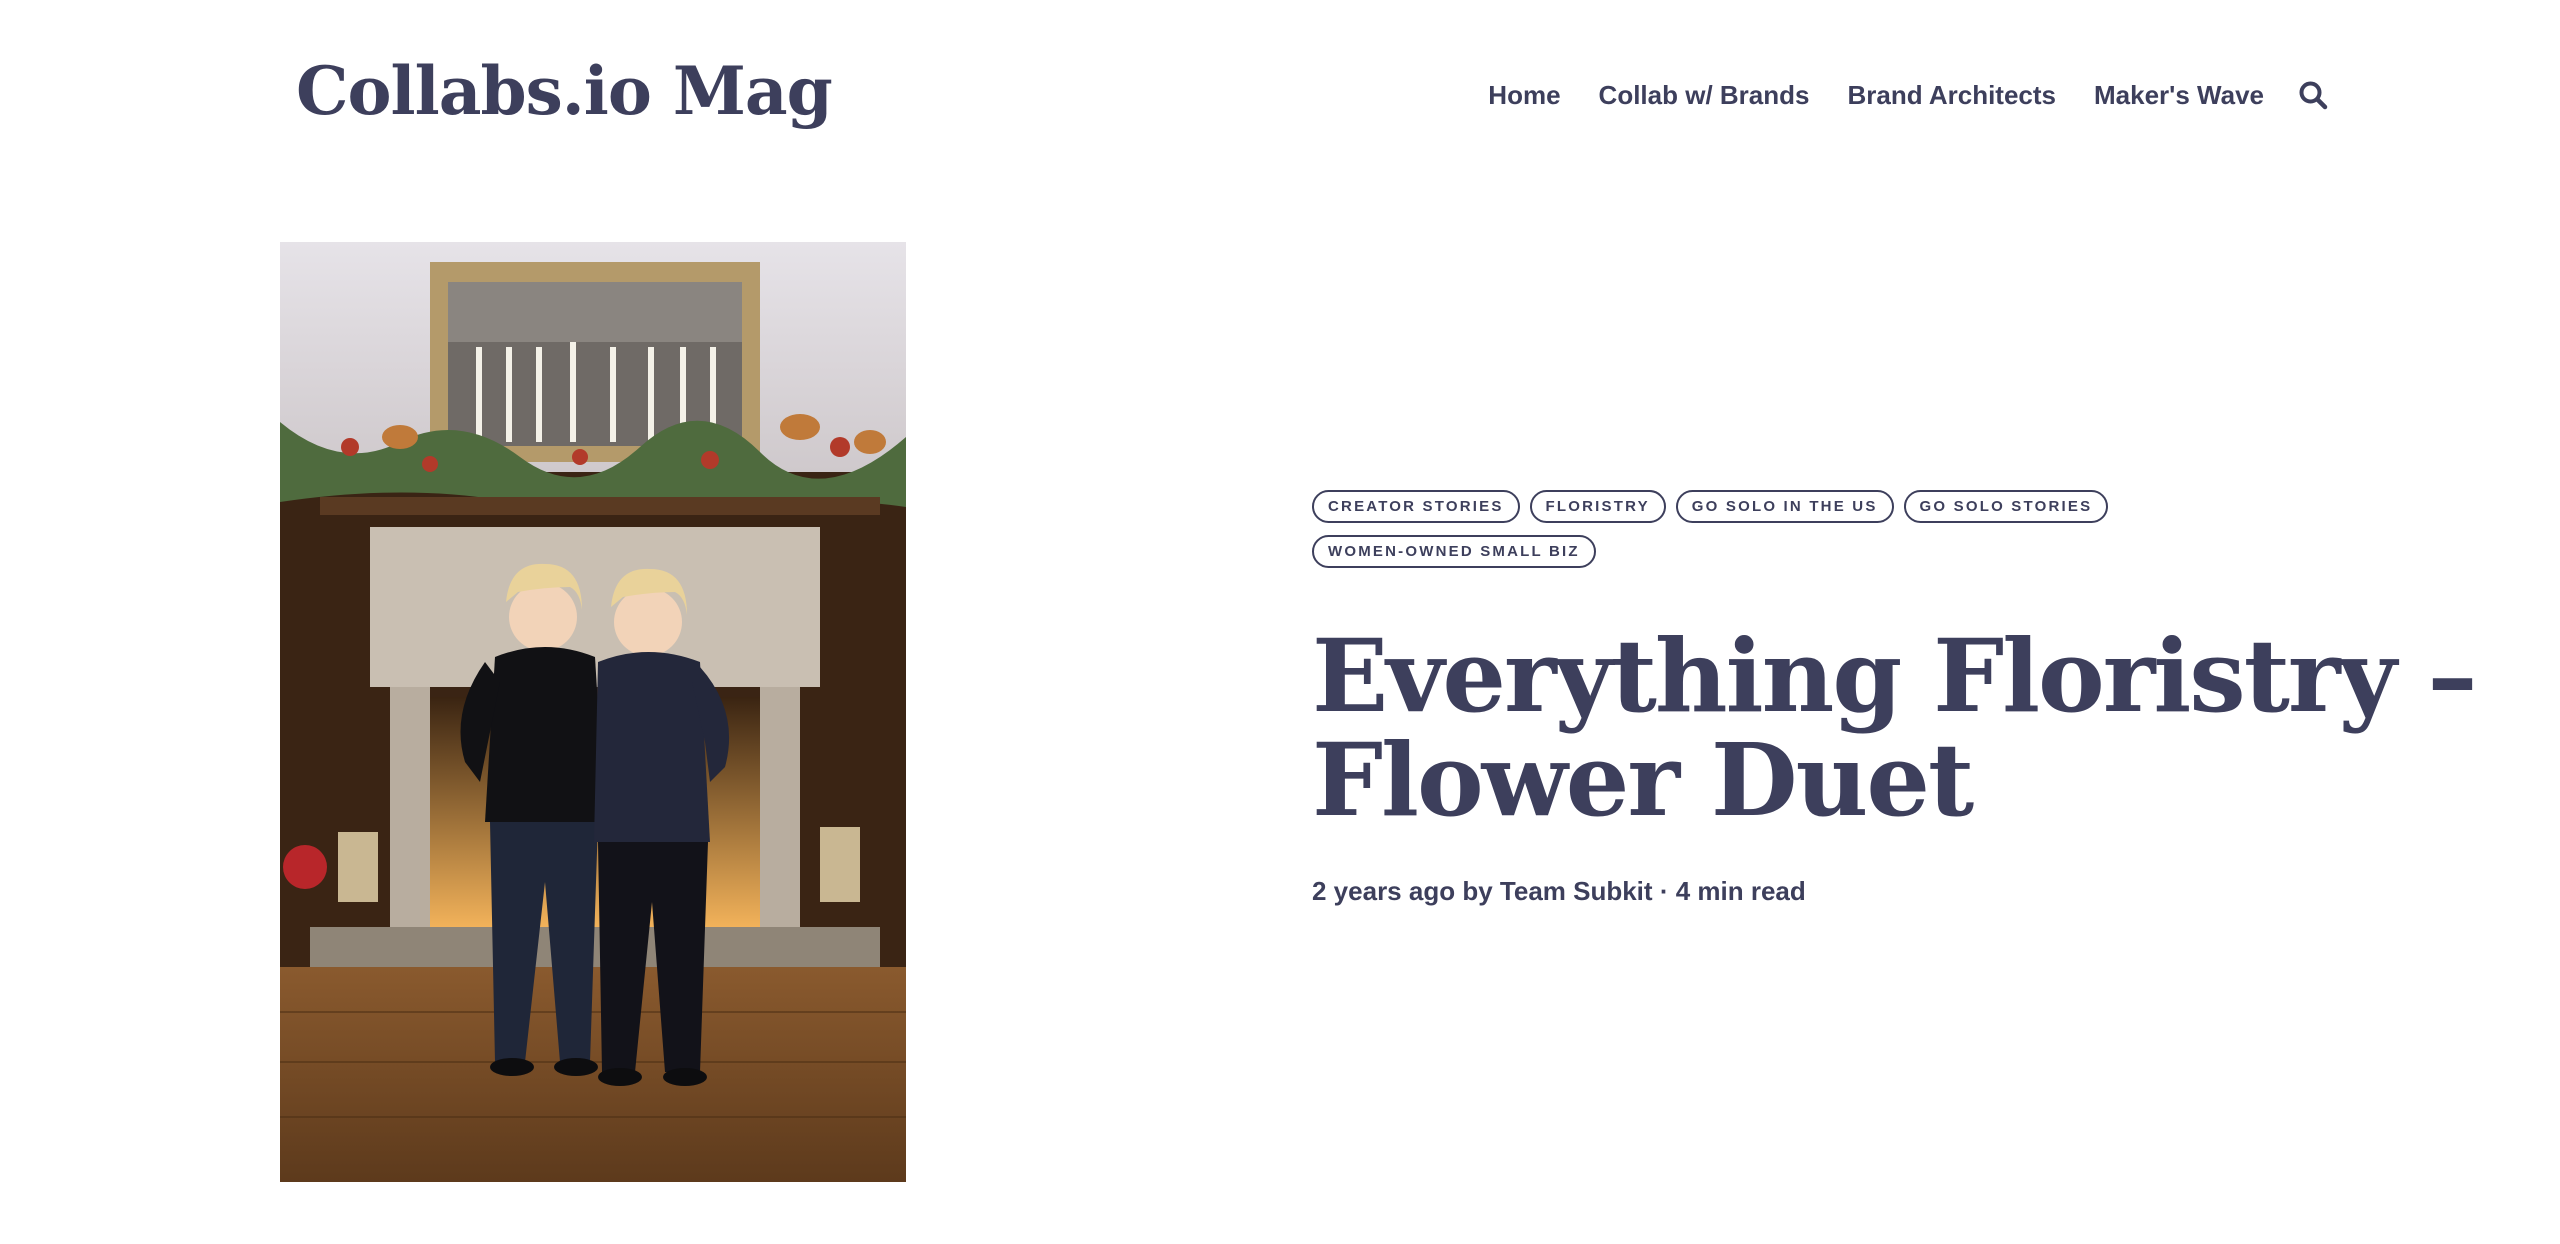  Describe the element at coordinates (564, 91) in the screenshot. I see `site-logo: Collabs.io Mag` at that location.